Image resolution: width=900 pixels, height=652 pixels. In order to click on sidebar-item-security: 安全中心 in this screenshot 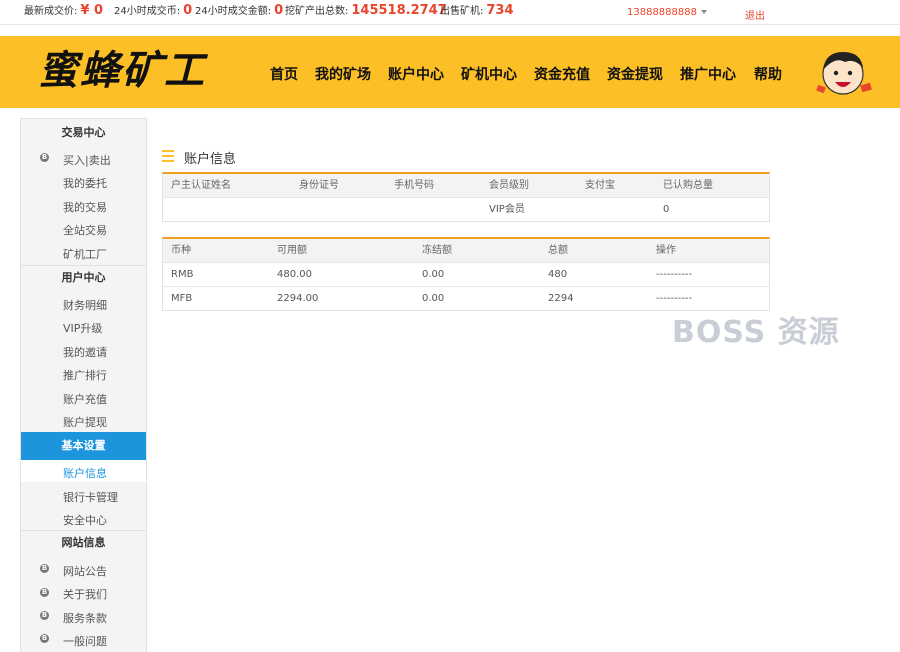, I will do `click(85, 520)`.